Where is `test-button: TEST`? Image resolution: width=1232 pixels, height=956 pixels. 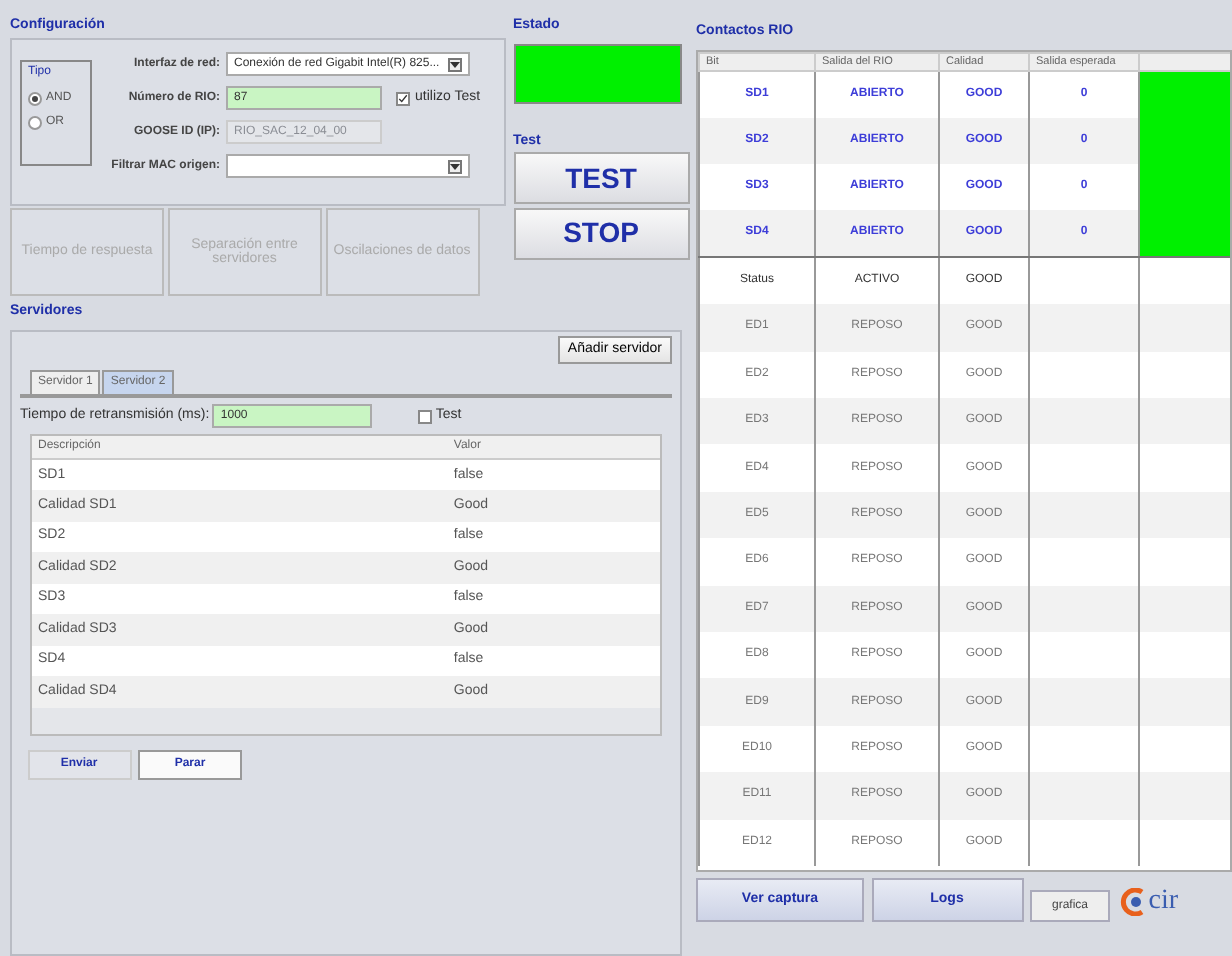
test-button: TEST is located at coordinates (601, 178).